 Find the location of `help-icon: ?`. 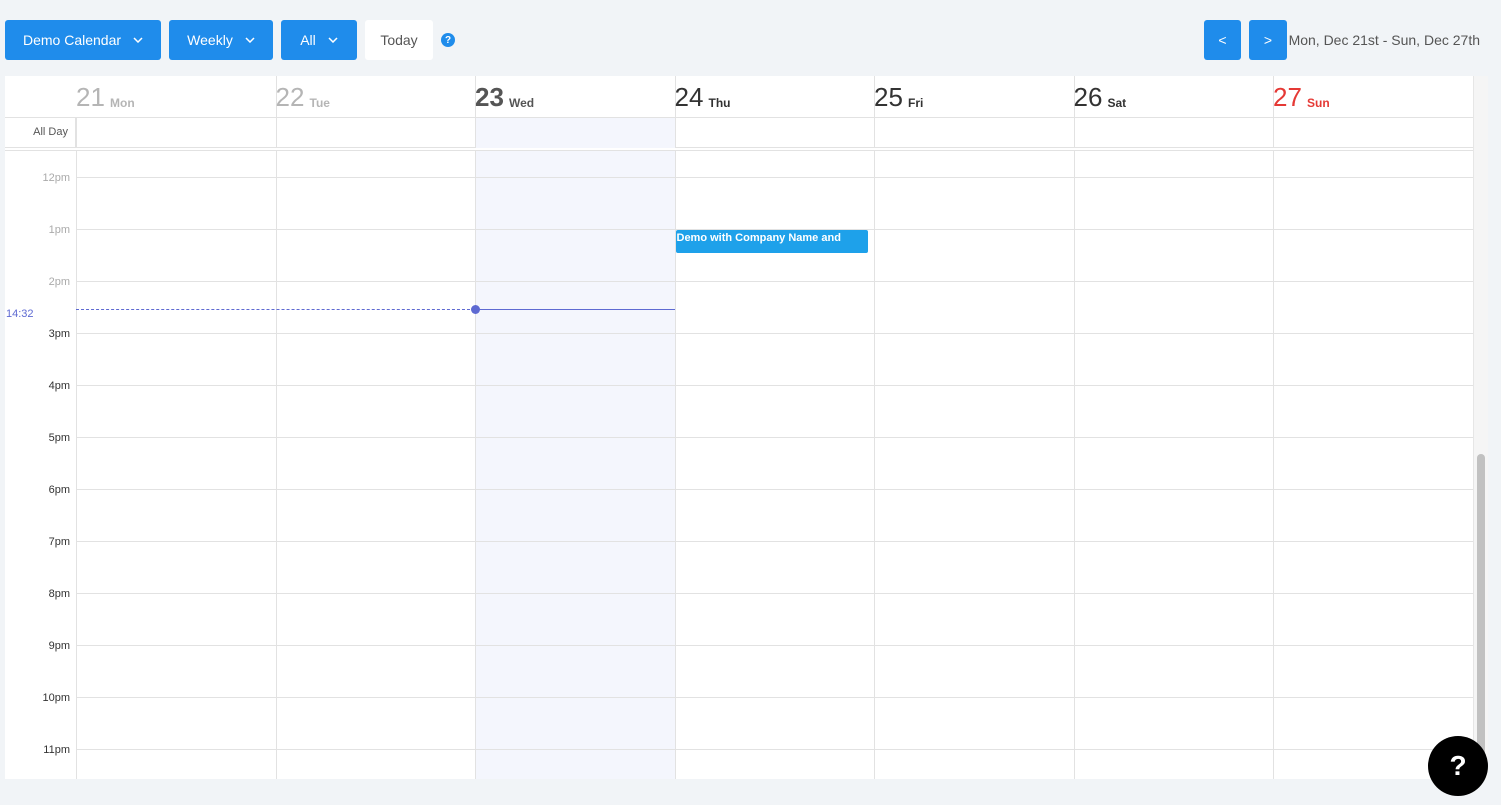

help-icon: ? is located at coordinates (448, 40).